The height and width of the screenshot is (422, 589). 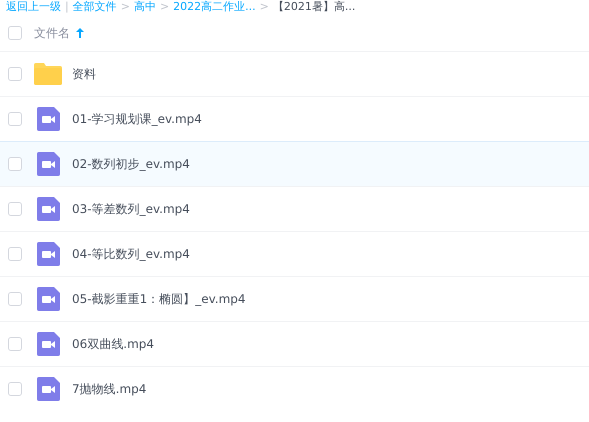 What do you see at coordinates (109, 389) in the screenshot?
I see `file-name: 7抛物线.mp4` at bounding box center [109, 389].